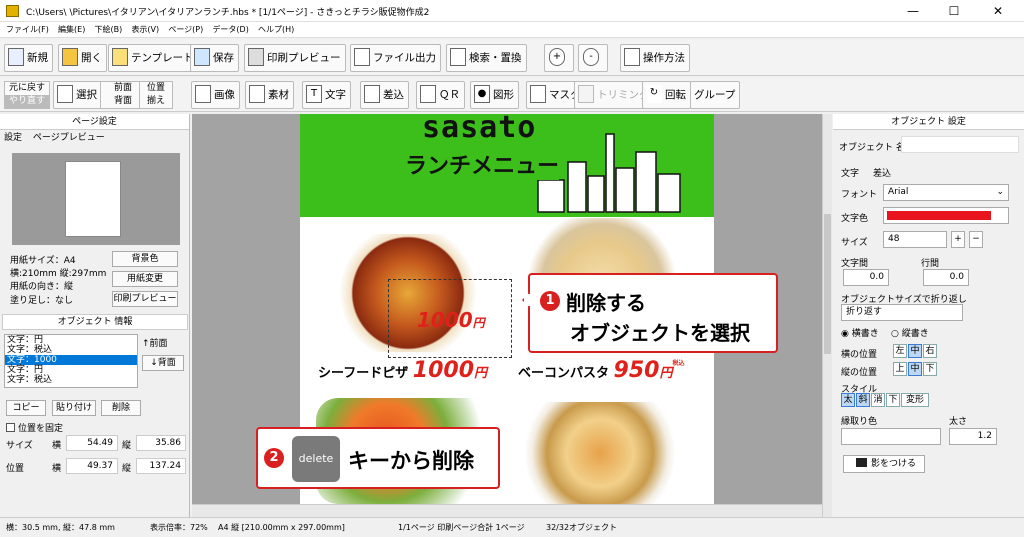 This screenshot has height=537, width=1024. What do you see at coordinates (494, 95) in the screenshot?
I see `shape-button: ● 図形` at bounding box center [494, 95].